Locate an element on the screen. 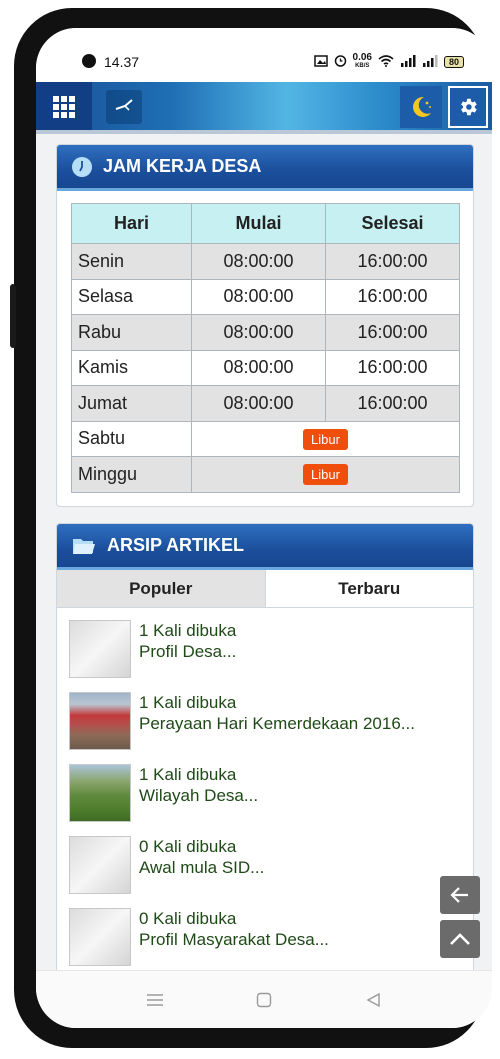 The height and width of the screenshot is (1059, 500). data-speed: 0.06 KB/S is located at coordinates (362, 62).